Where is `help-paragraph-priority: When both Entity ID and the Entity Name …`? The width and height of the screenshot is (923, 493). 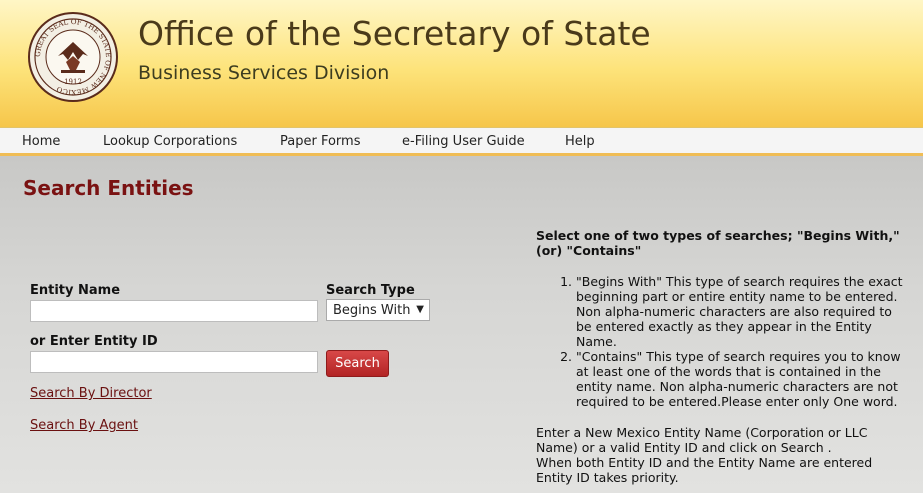
help-paragraph-priority: When both Entity ID and the Entity Name … is located at coordinates (704, 470).